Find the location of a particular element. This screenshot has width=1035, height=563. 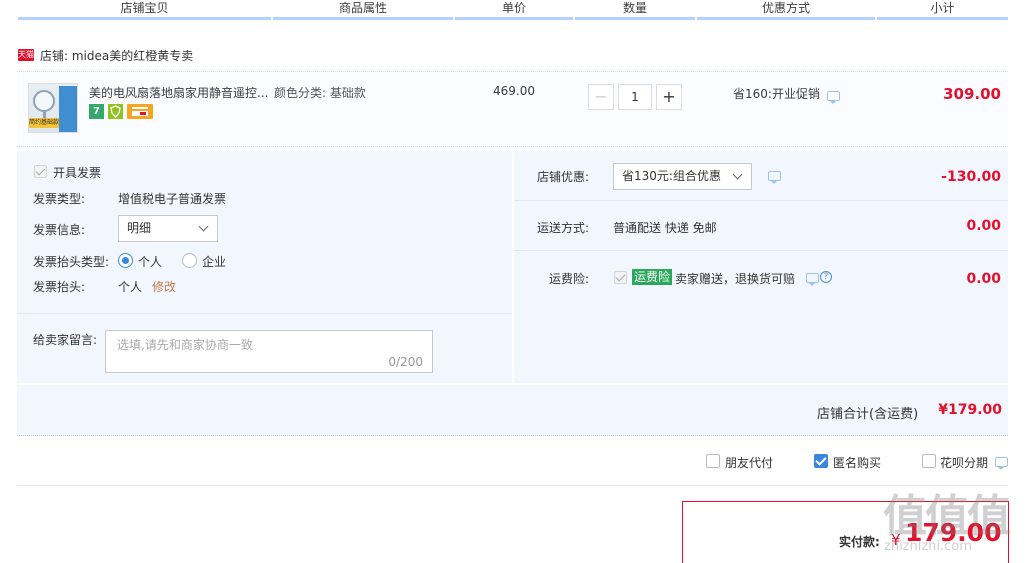

product-thumbnail: 简约基础款 is located at coordinates (53, 108).